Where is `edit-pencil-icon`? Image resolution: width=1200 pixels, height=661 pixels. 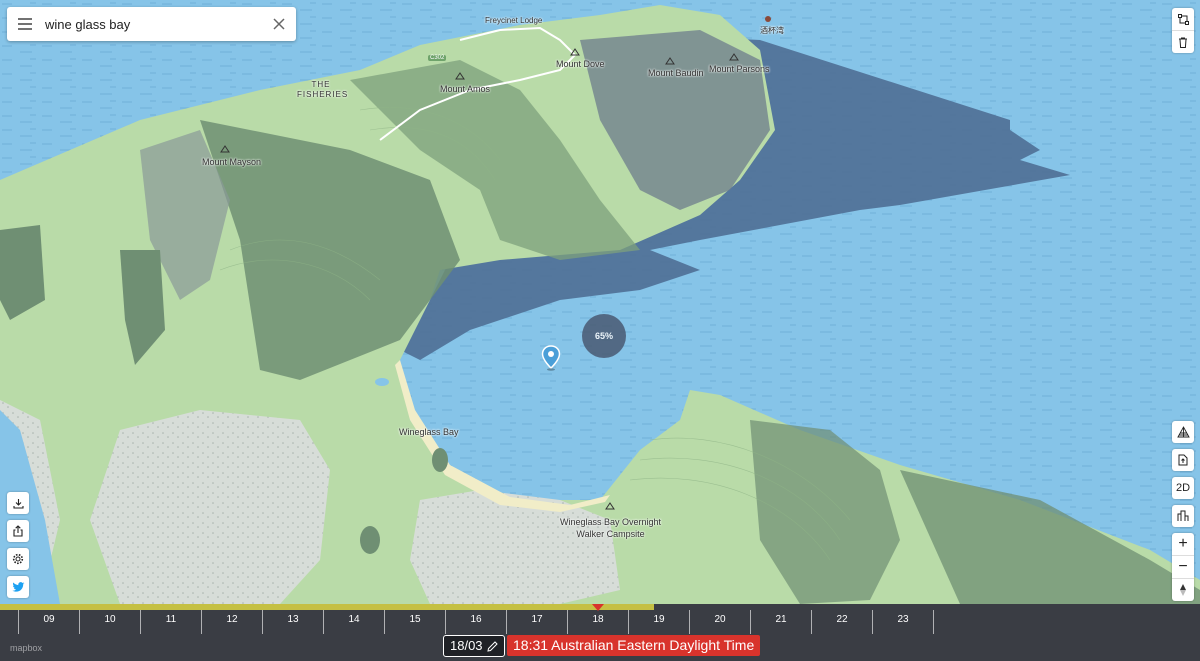 edit-pencil-icon is located at coordinates (492, 646).